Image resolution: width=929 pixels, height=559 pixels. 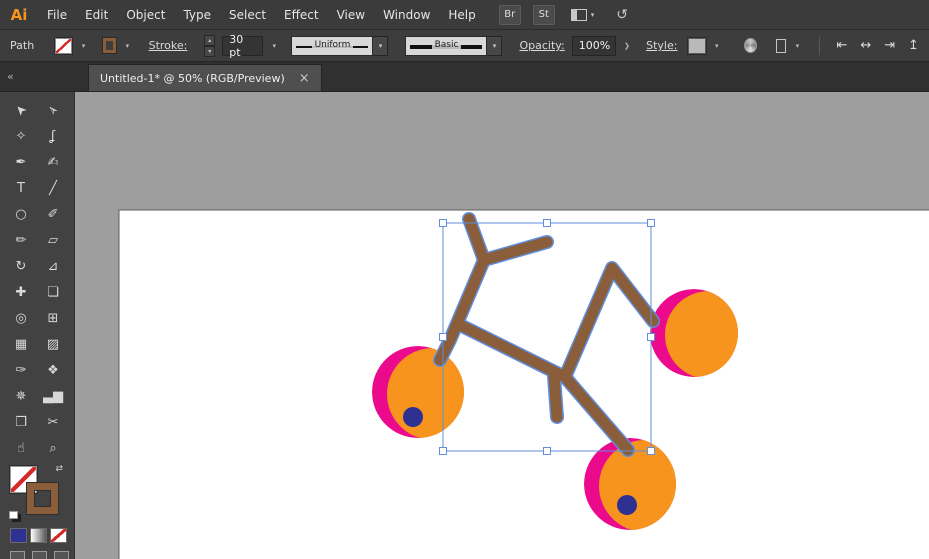 What do you see at coordinates (53, 448) in the screenshot?
I see `zoom-tool: ⌕` at bounding box center [53, 448].